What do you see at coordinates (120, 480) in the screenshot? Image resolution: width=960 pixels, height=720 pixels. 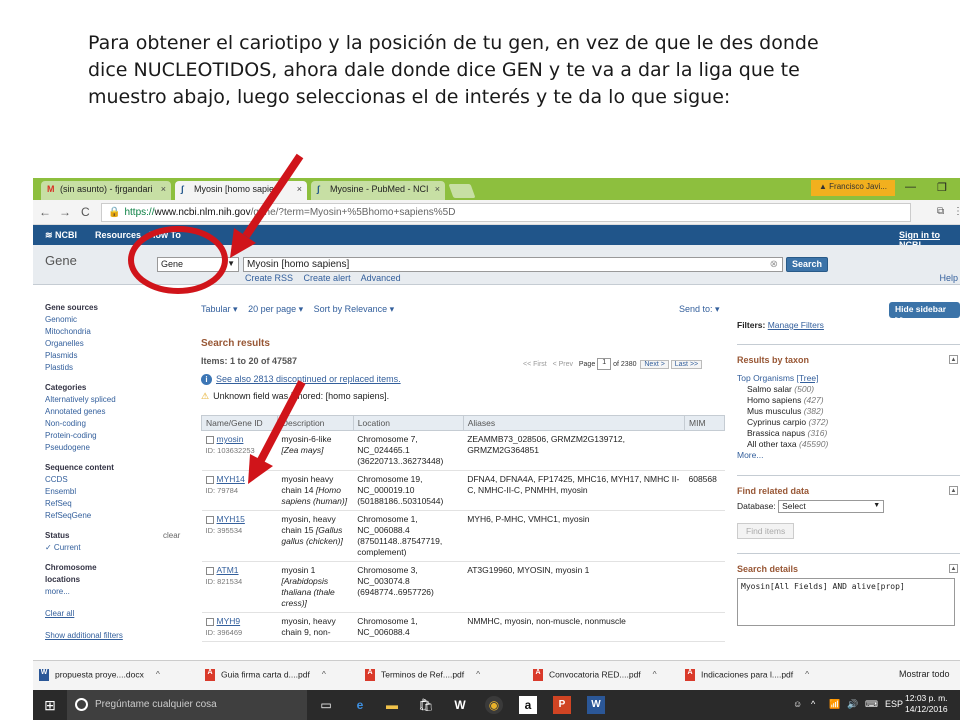 I see `filter-ccds: CCDS` at bounding box center [120, 480].